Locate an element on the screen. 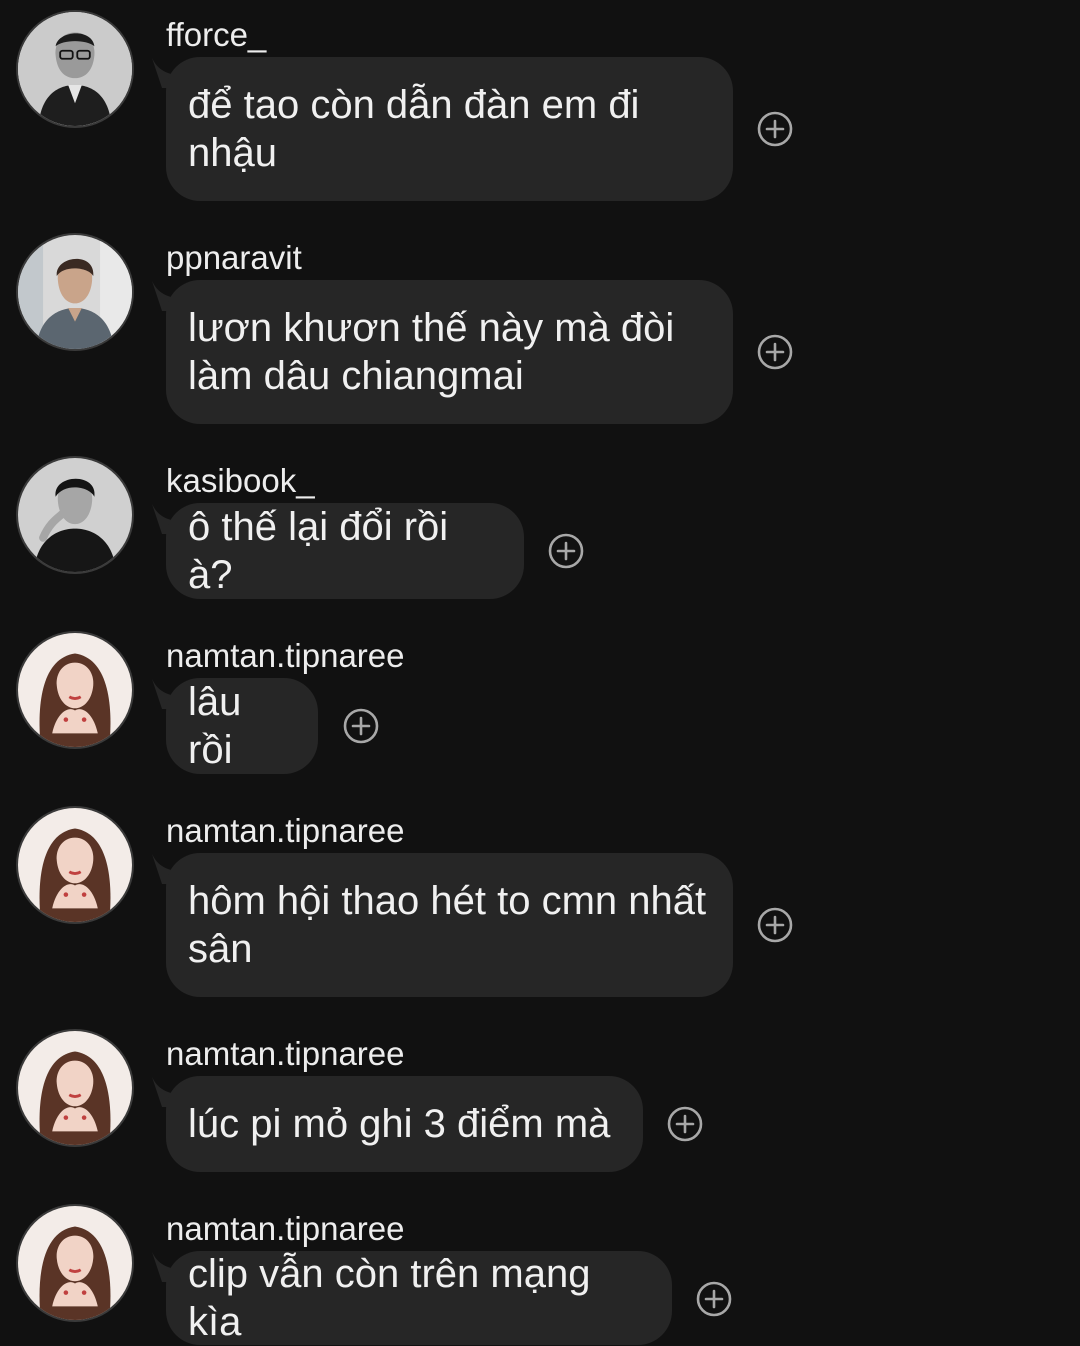 The width and height of the screenshot is (1080, 1346). message-text: để tao còn dẫn đàn em đi nhậu is located at coordinates (414, 129).